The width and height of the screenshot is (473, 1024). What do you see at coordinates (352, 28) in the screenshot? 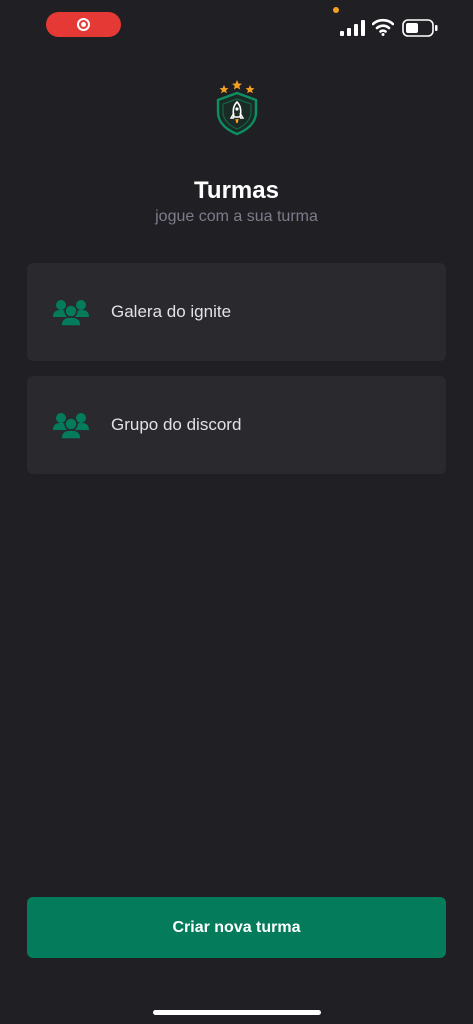
I see `cellular-signal-icon` at bounding box center [352, 28].